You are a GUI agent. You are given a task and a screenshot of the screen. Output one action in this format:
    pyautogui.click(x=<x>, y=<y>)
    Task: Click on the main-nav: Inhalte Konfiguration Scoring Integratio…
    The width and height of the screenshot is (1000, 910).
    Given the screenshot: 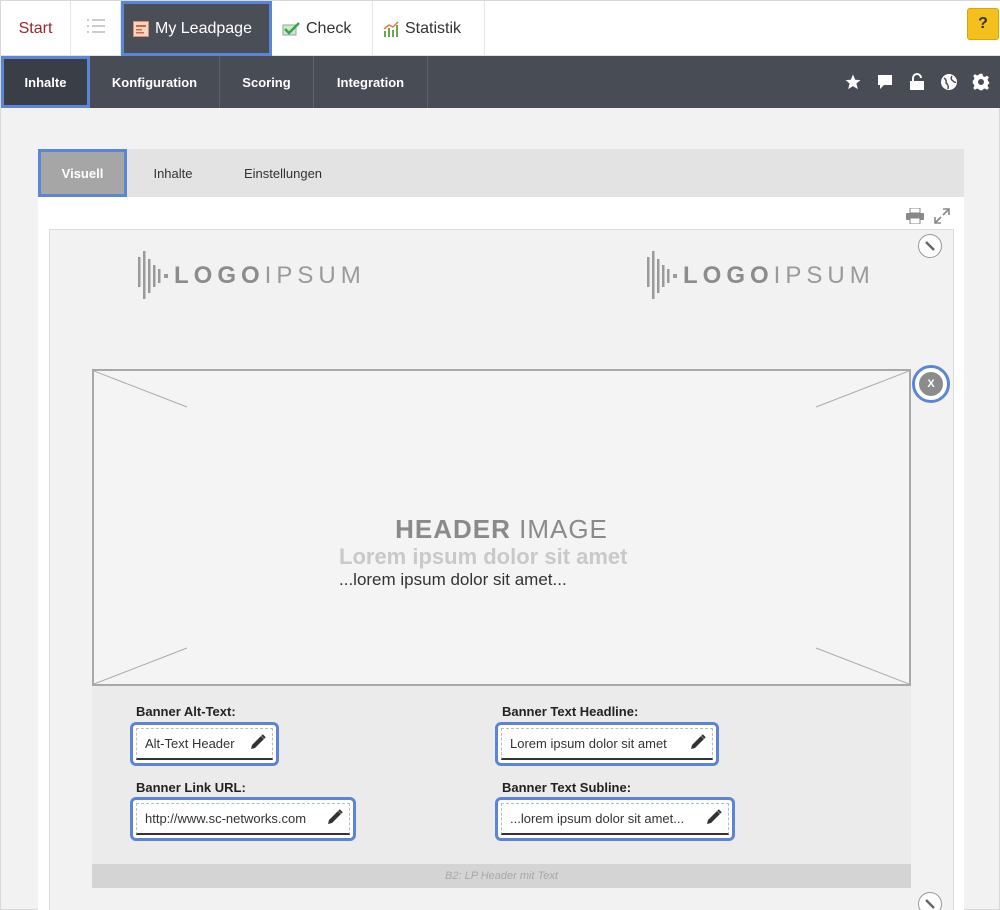 What is the action you would take?
    pyautogui.click(x=500, y=82)
    